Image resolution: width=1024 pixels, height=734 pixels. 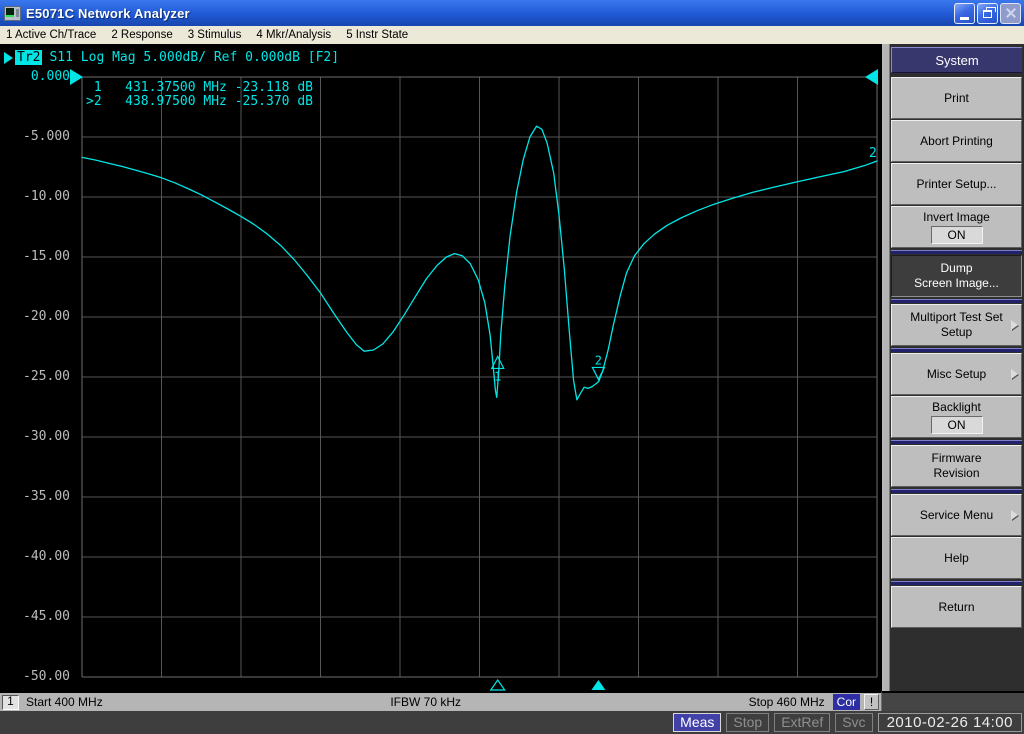 What do you see at coordinates (953, 701) in the screenshot?
I see `channel-bar-filler` at bounding box center [953, 701].